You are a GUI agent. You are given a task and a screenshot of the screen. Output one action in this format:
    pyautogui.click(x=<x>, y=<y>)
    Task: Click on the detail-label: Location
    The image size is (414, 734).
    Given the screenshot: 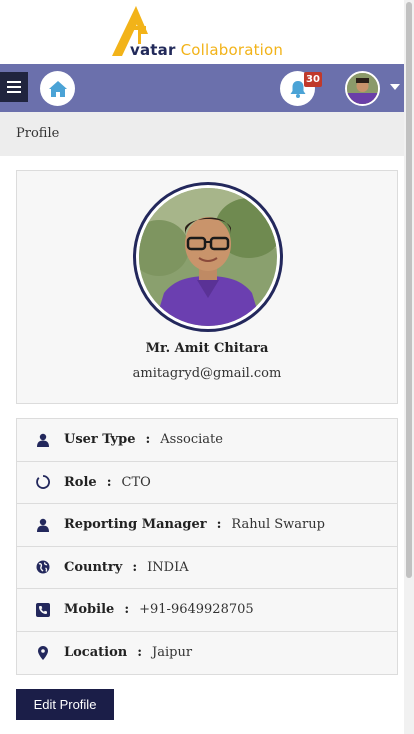 What is the action you would take?
    pyautogui.click(x=96, y=653)
    